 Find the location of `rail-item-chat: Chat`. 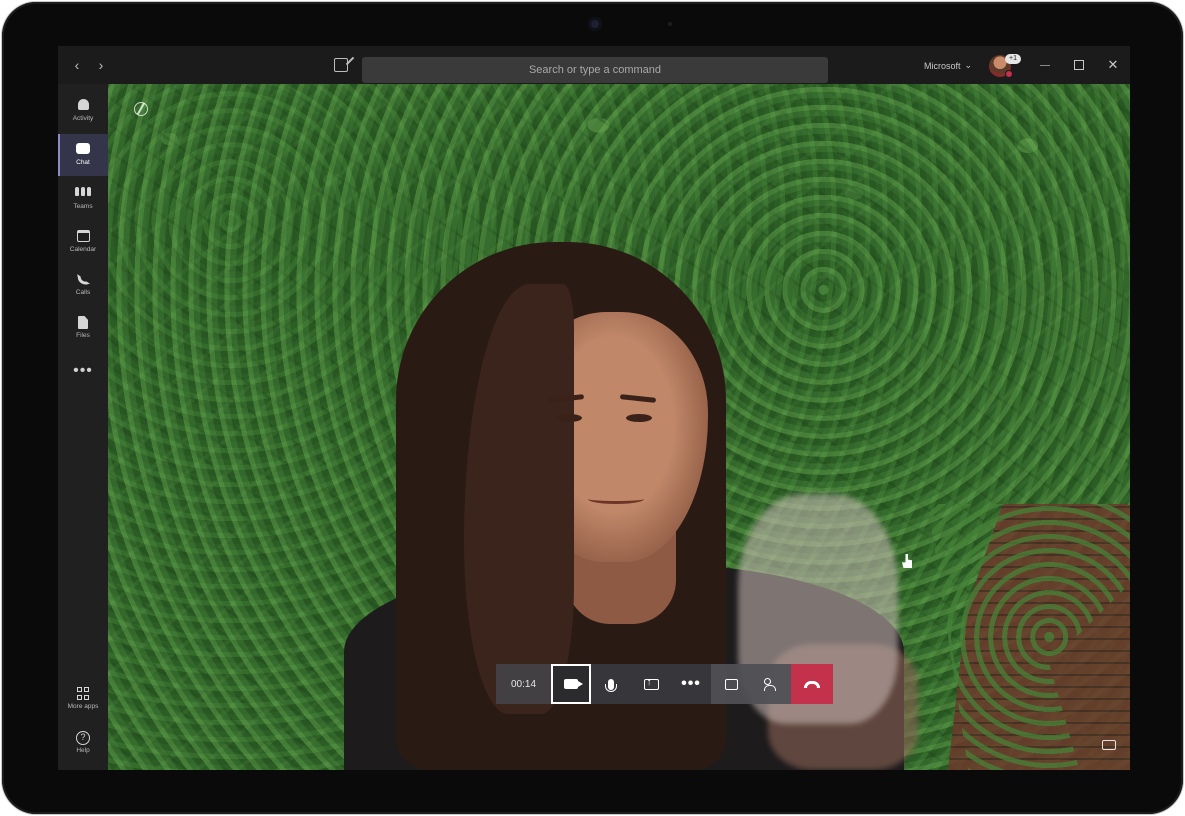

rail-item-chat: Chat is located at coordinates (83, 155).